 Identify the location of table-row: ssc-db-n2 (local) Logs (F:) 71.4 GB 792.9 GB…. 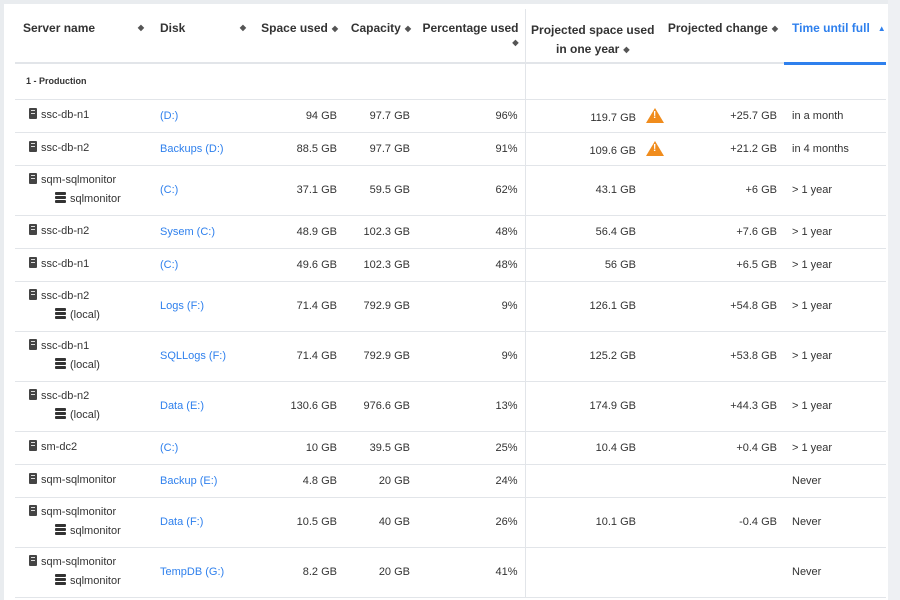
(450, 306).